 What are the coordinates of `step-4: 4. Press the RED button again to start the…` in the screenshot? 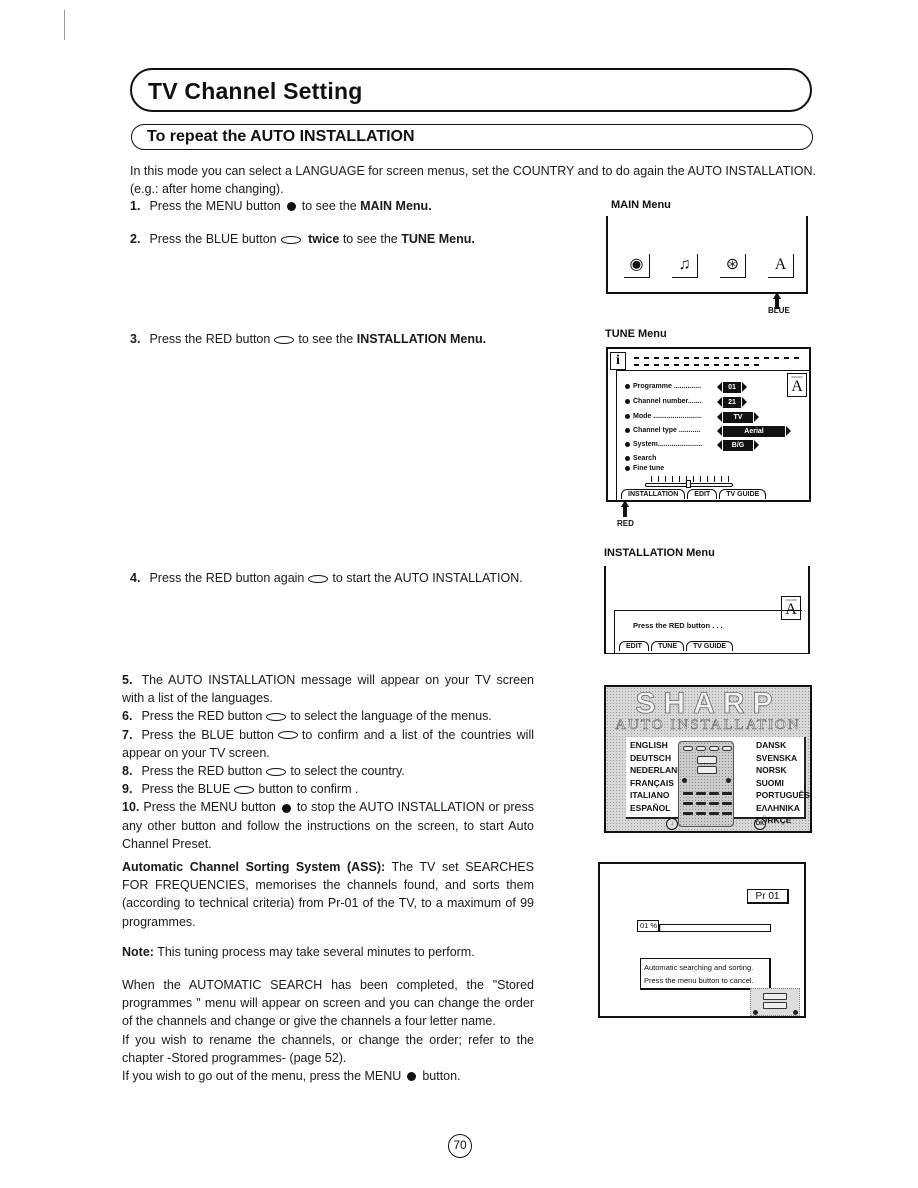 It's located at (326, 578).